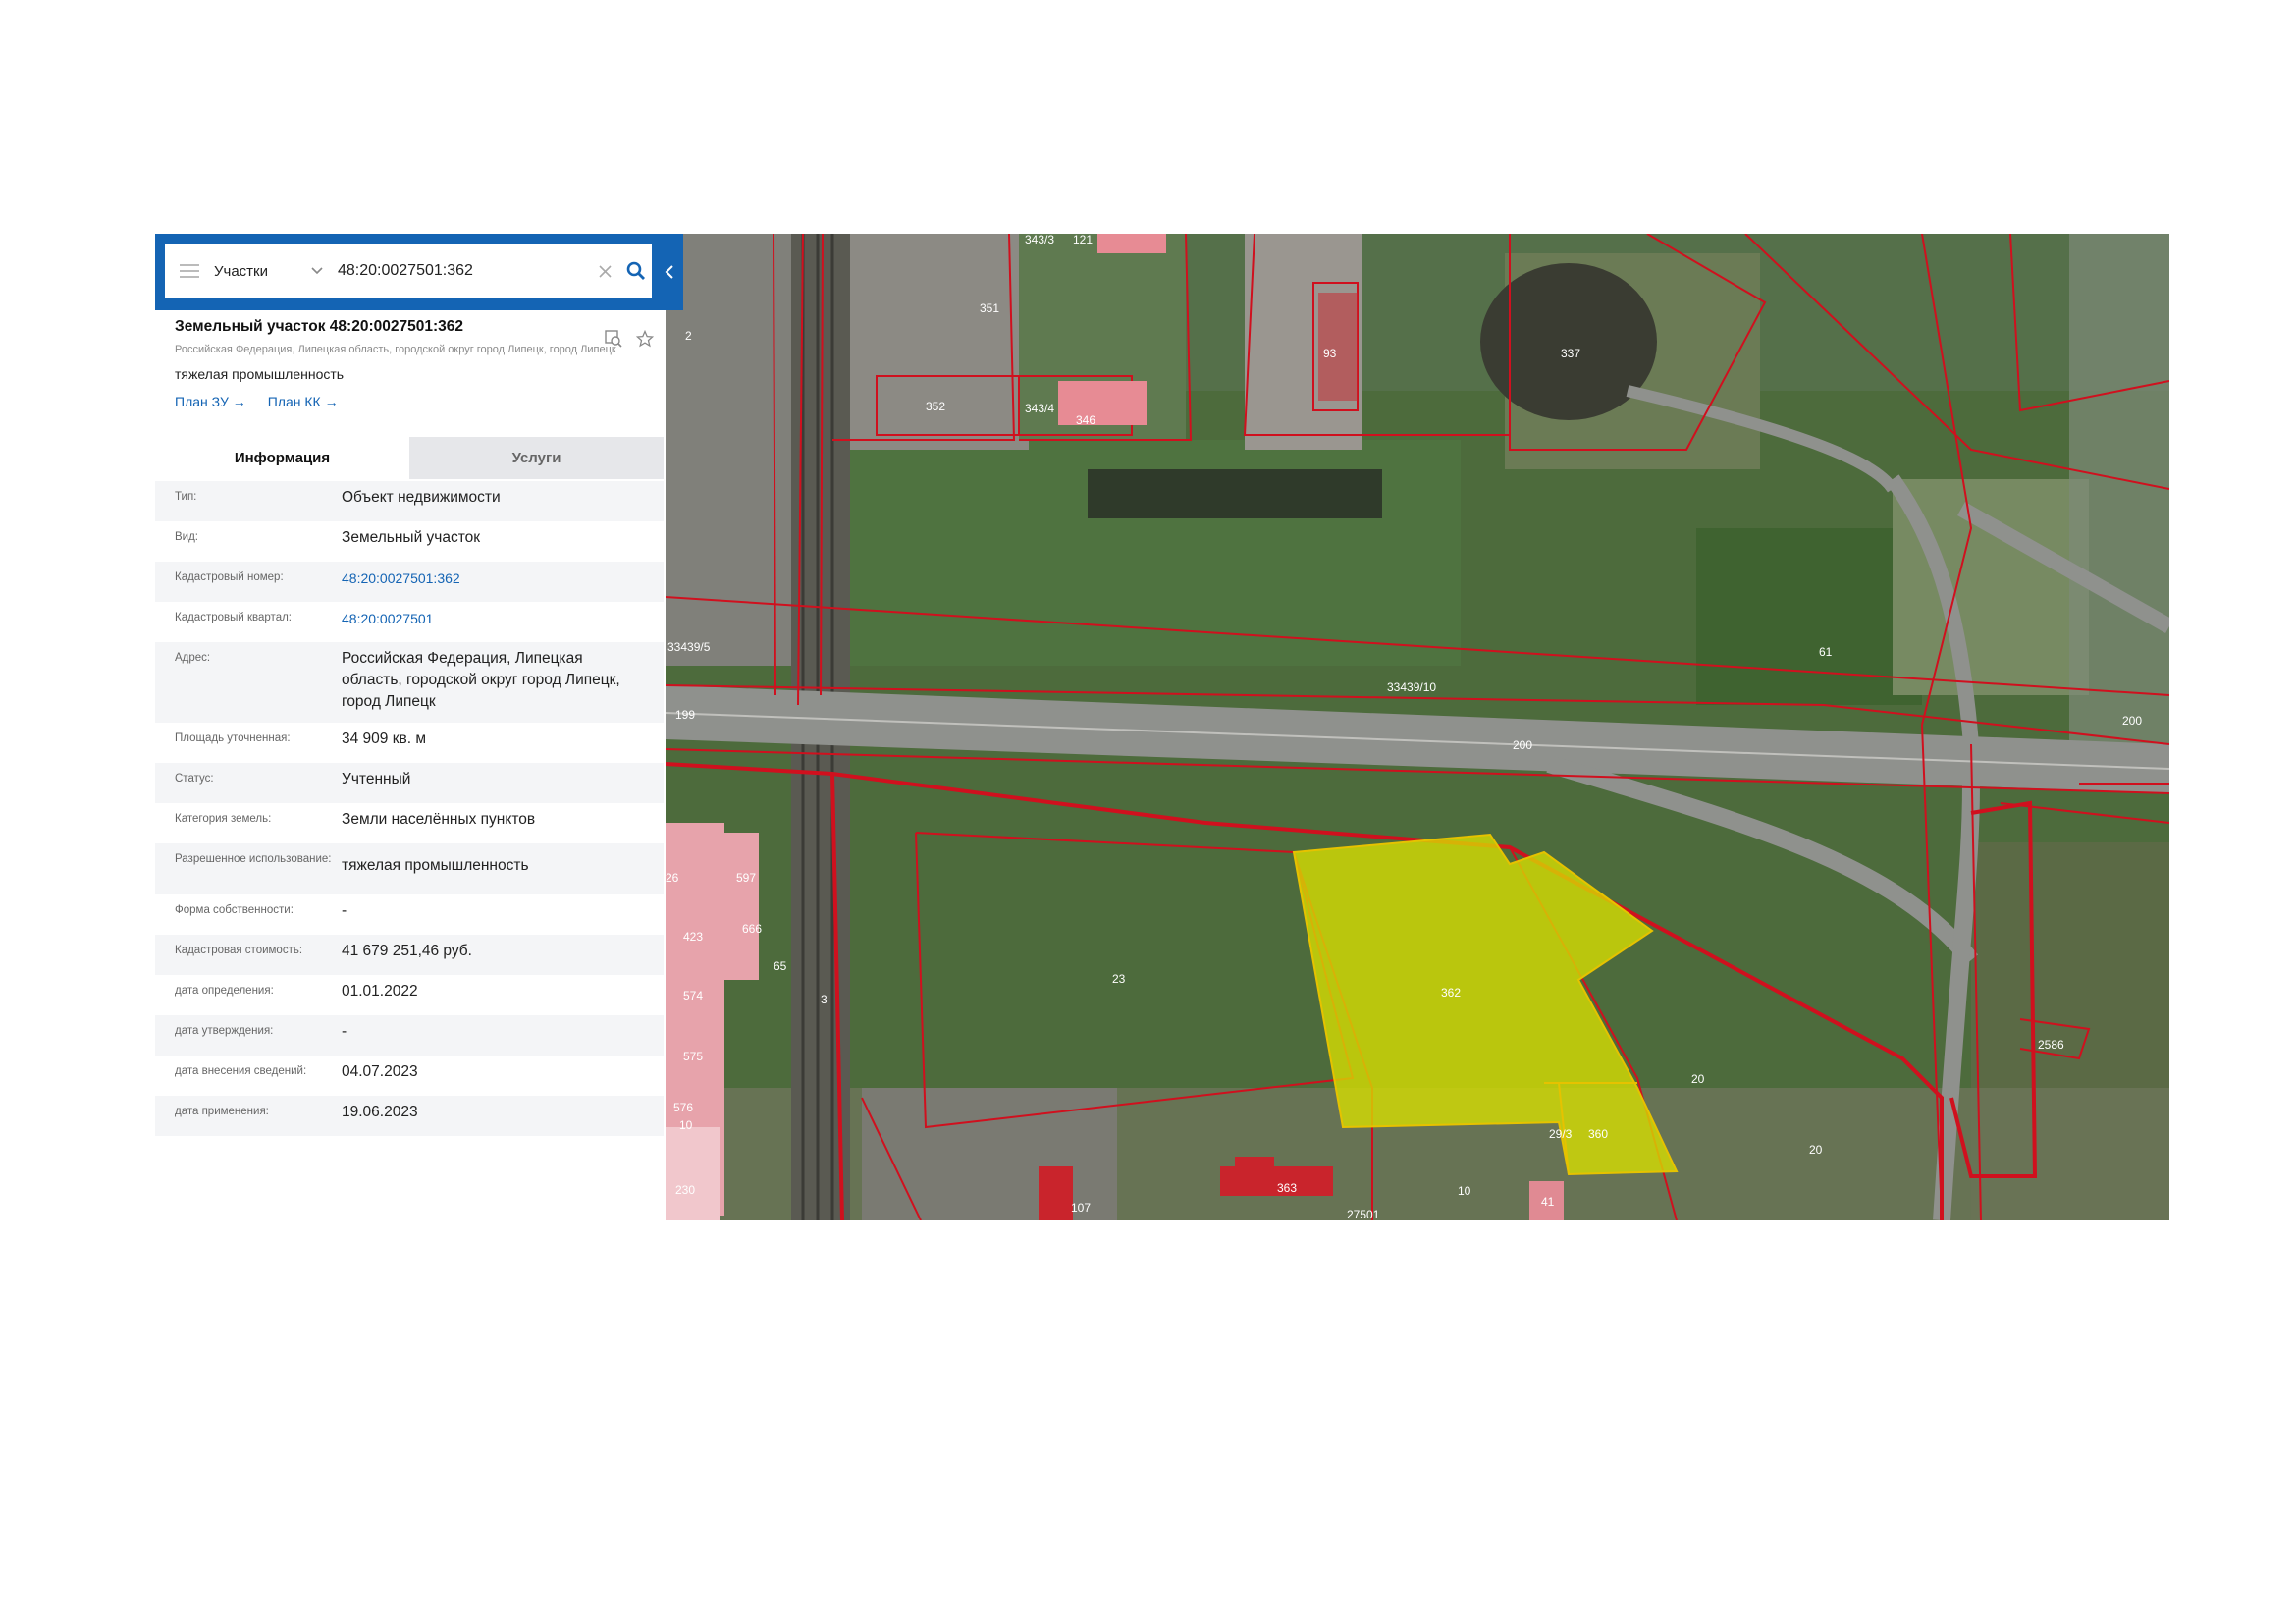 The image size is (2296, 1624). I want to click on map-label: 343/4, so click(1040, 408).